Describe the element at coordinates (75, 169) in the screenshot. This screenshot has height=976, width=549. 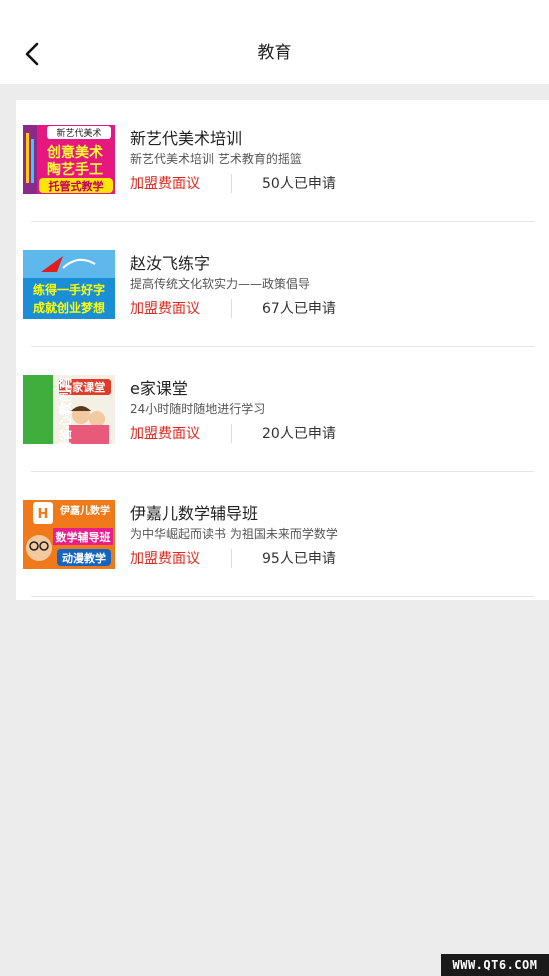
I see `thumb-line2: 陶艺手工` at that location.